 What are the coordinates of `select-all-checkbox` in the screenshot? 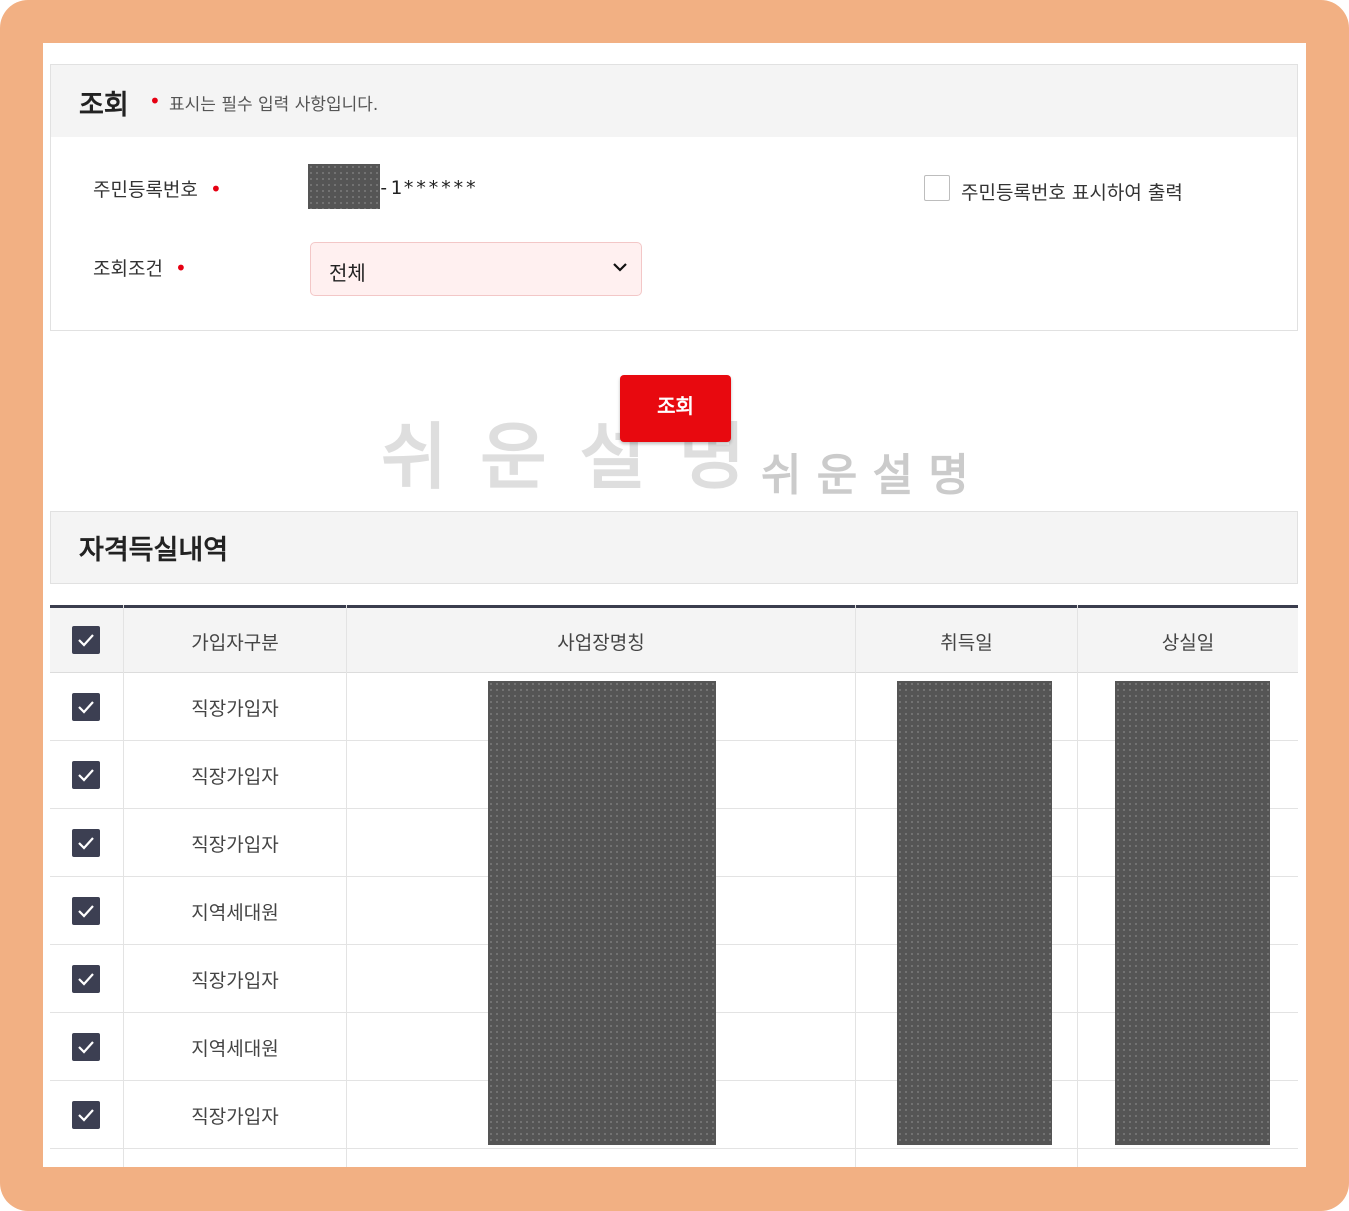 It's located at (86, 640).